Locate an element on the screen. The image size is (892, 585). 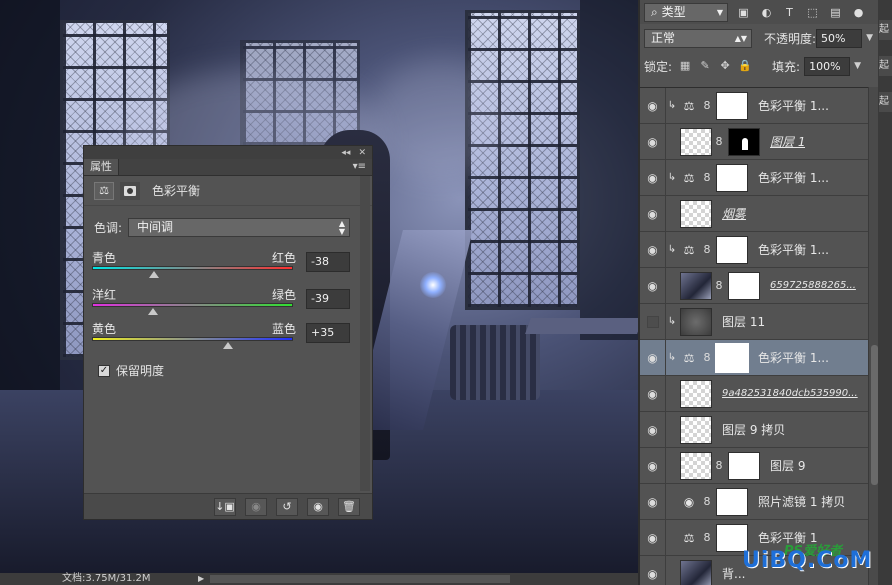
blend-mode-select: 正常 ▲▼ is located at coordinates (698, 38).